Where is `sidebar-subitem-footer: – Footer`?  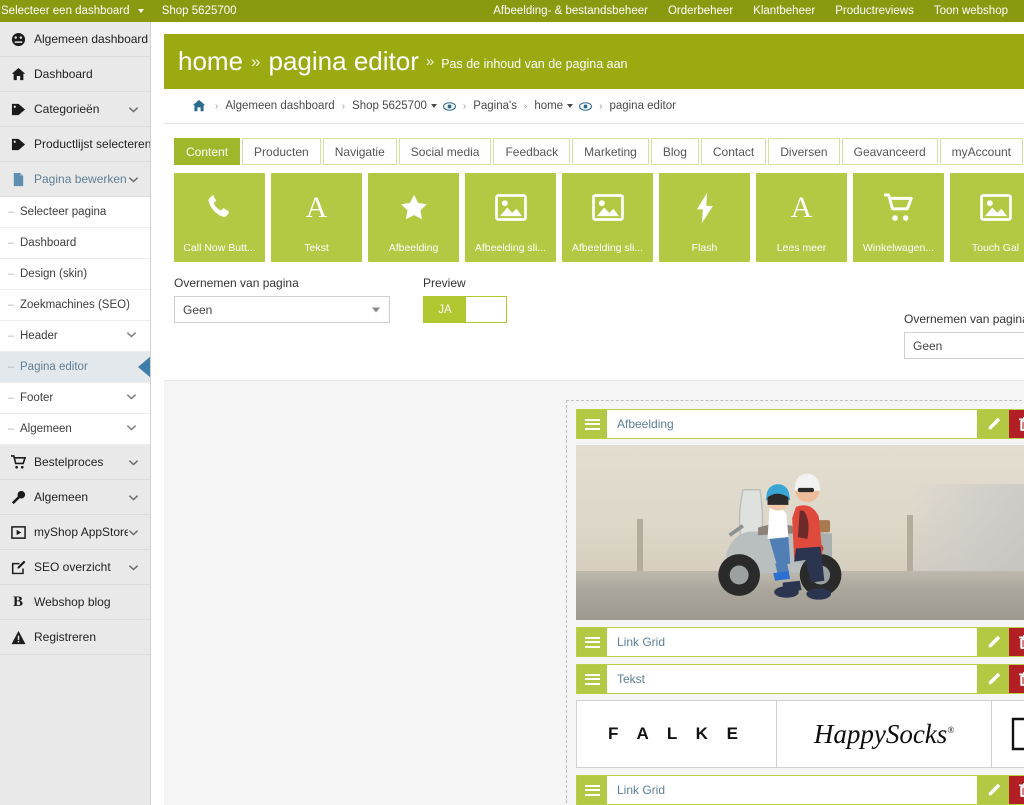
sidebar-subitem-footer: – Footer is located at coordinates (75, 398).